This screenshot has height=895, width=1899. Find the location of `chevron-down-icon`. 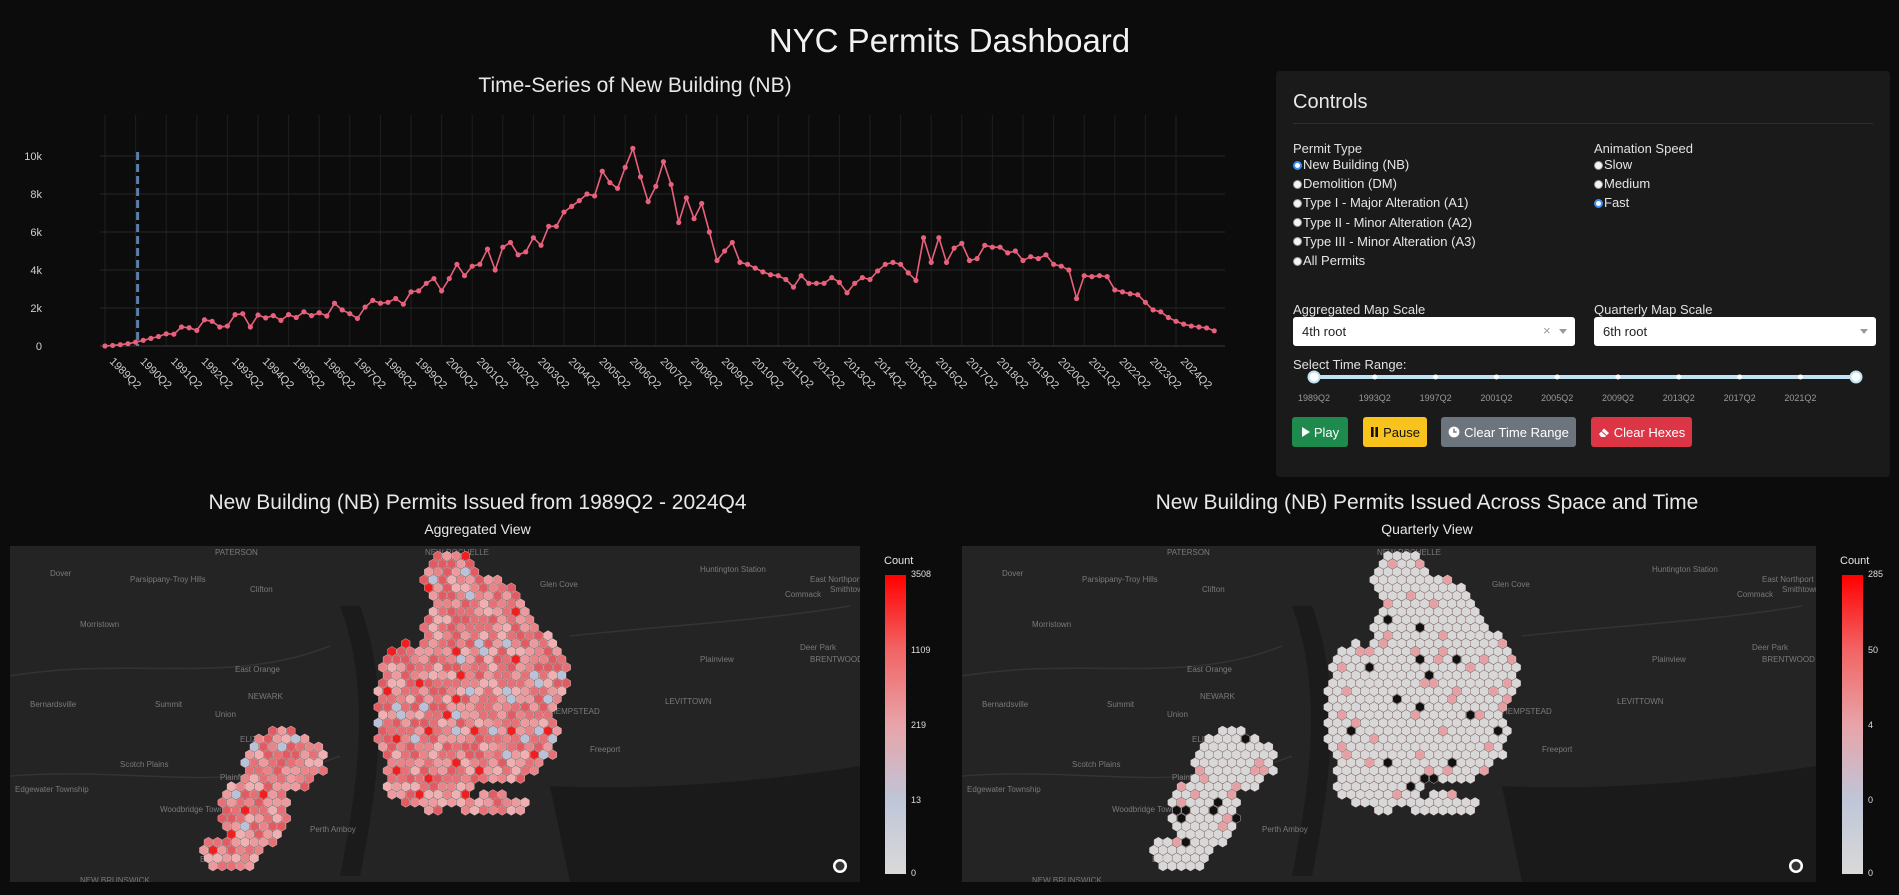

chevron-down-icon is located at coordinates (1563, 331).